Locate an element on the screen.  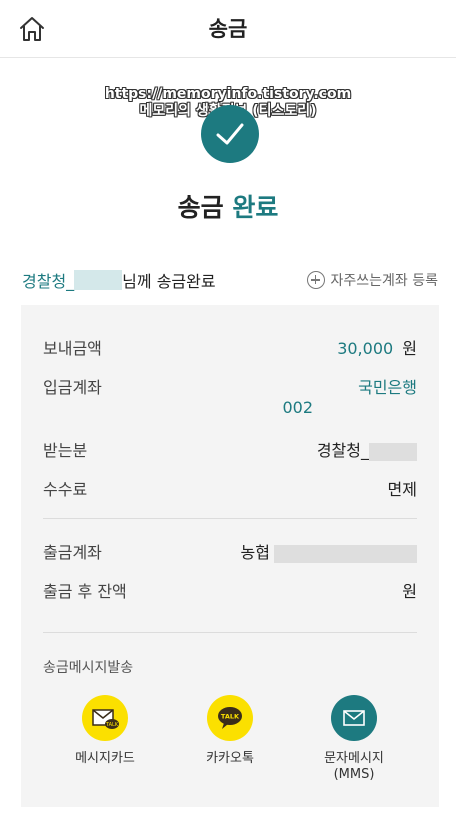
masked-receiver-name is located at coordinates (393, 451).